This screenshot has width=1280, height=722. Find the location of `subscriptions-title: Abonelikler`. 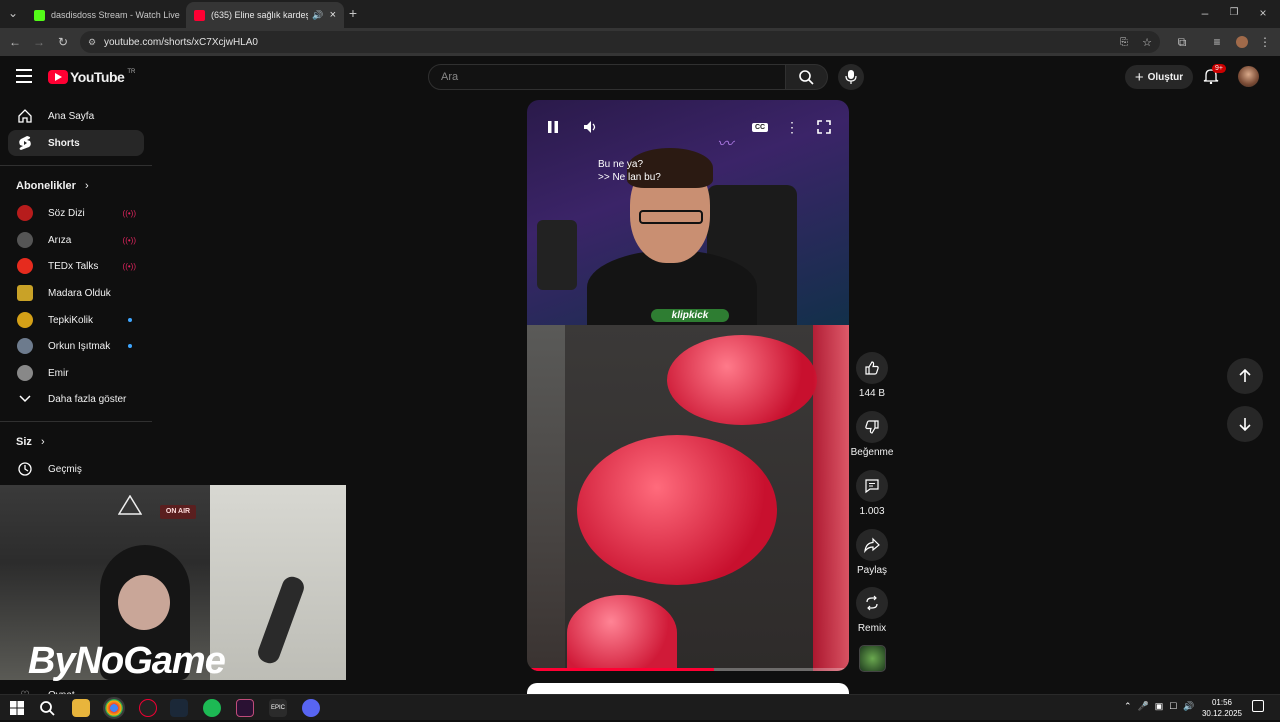

subscriptions-title: Abonelikler is located at coordinates (46, 186).